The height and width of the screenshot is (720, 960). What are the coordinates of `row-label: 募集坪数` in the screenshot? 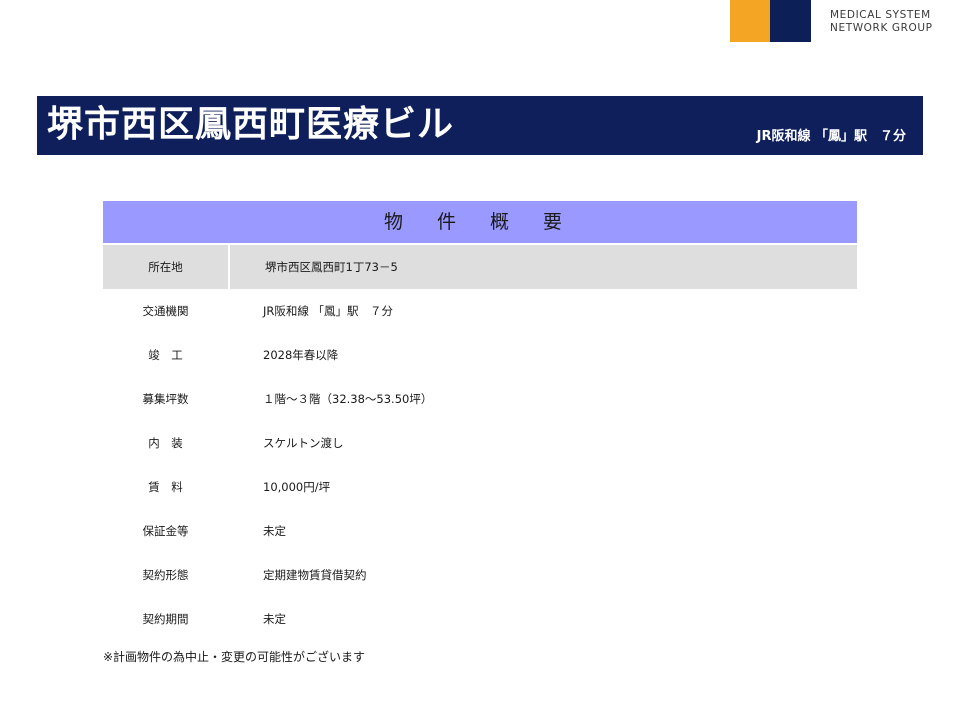 It's located at (165, 399).